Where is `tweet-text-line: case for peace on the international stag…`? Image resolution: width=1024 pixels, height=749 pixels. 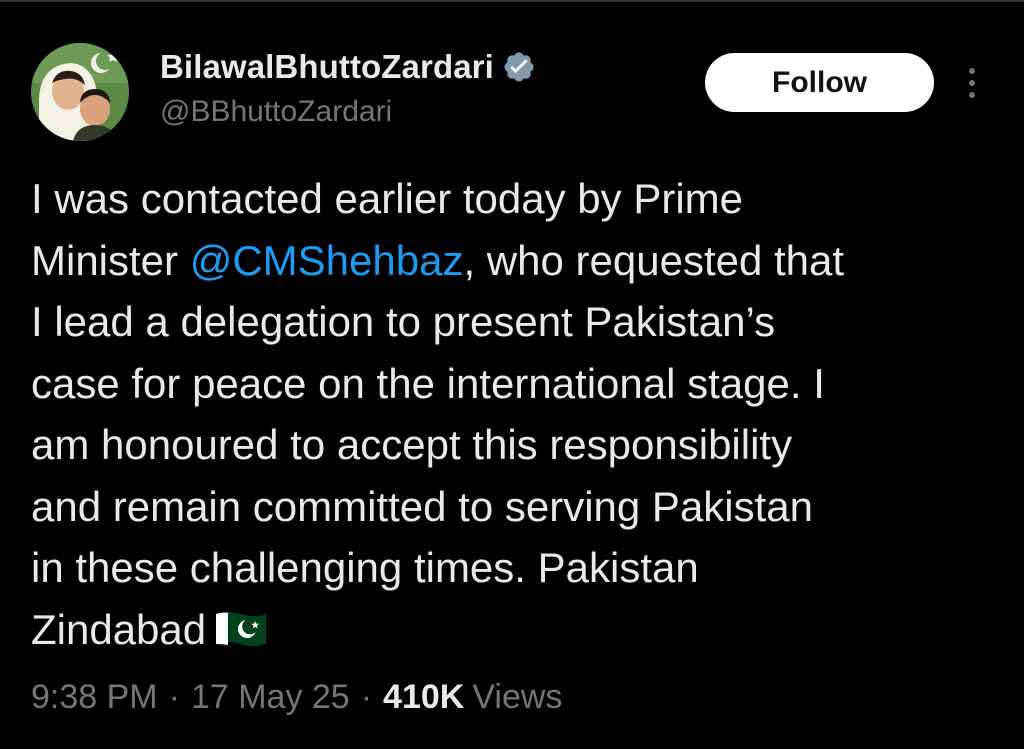 tweet-text-line: case for peace on the international stag… is located at coordinates (428, 383).